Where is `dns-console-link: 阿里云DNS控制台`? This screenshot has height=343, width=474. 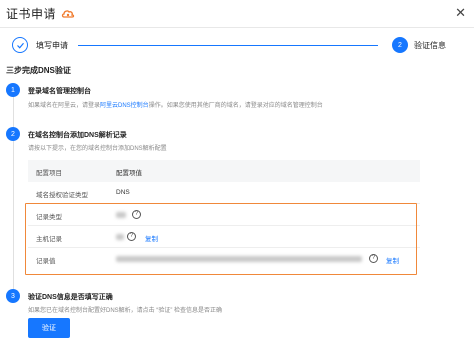
dns-console-link: 阿里云DNS控制台 is located at coordinates (124, 106).